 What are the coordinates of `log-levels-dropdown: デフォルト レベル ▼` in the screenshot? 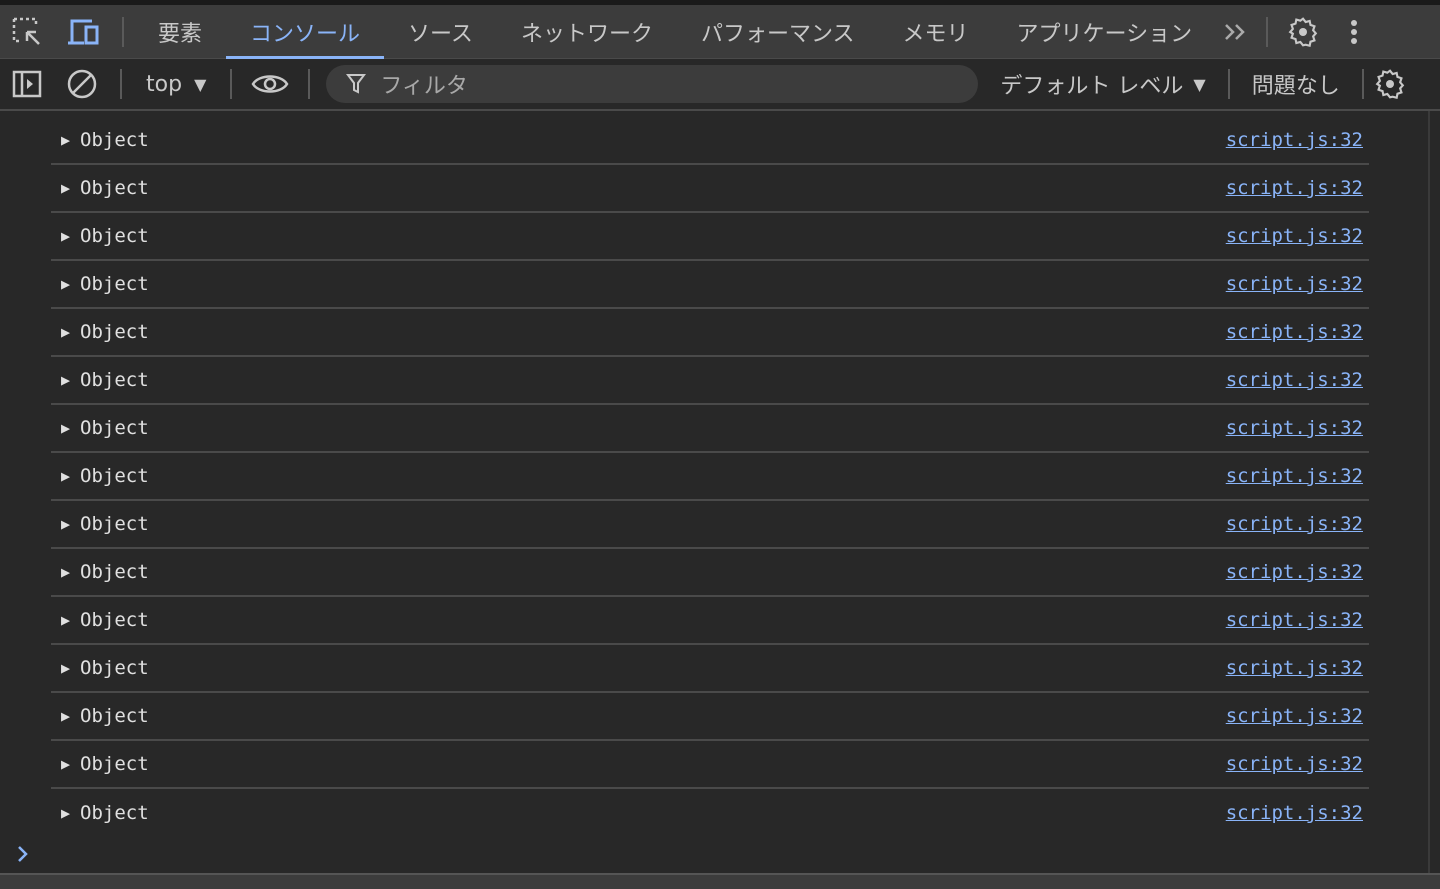 It's located at (1102, 84).